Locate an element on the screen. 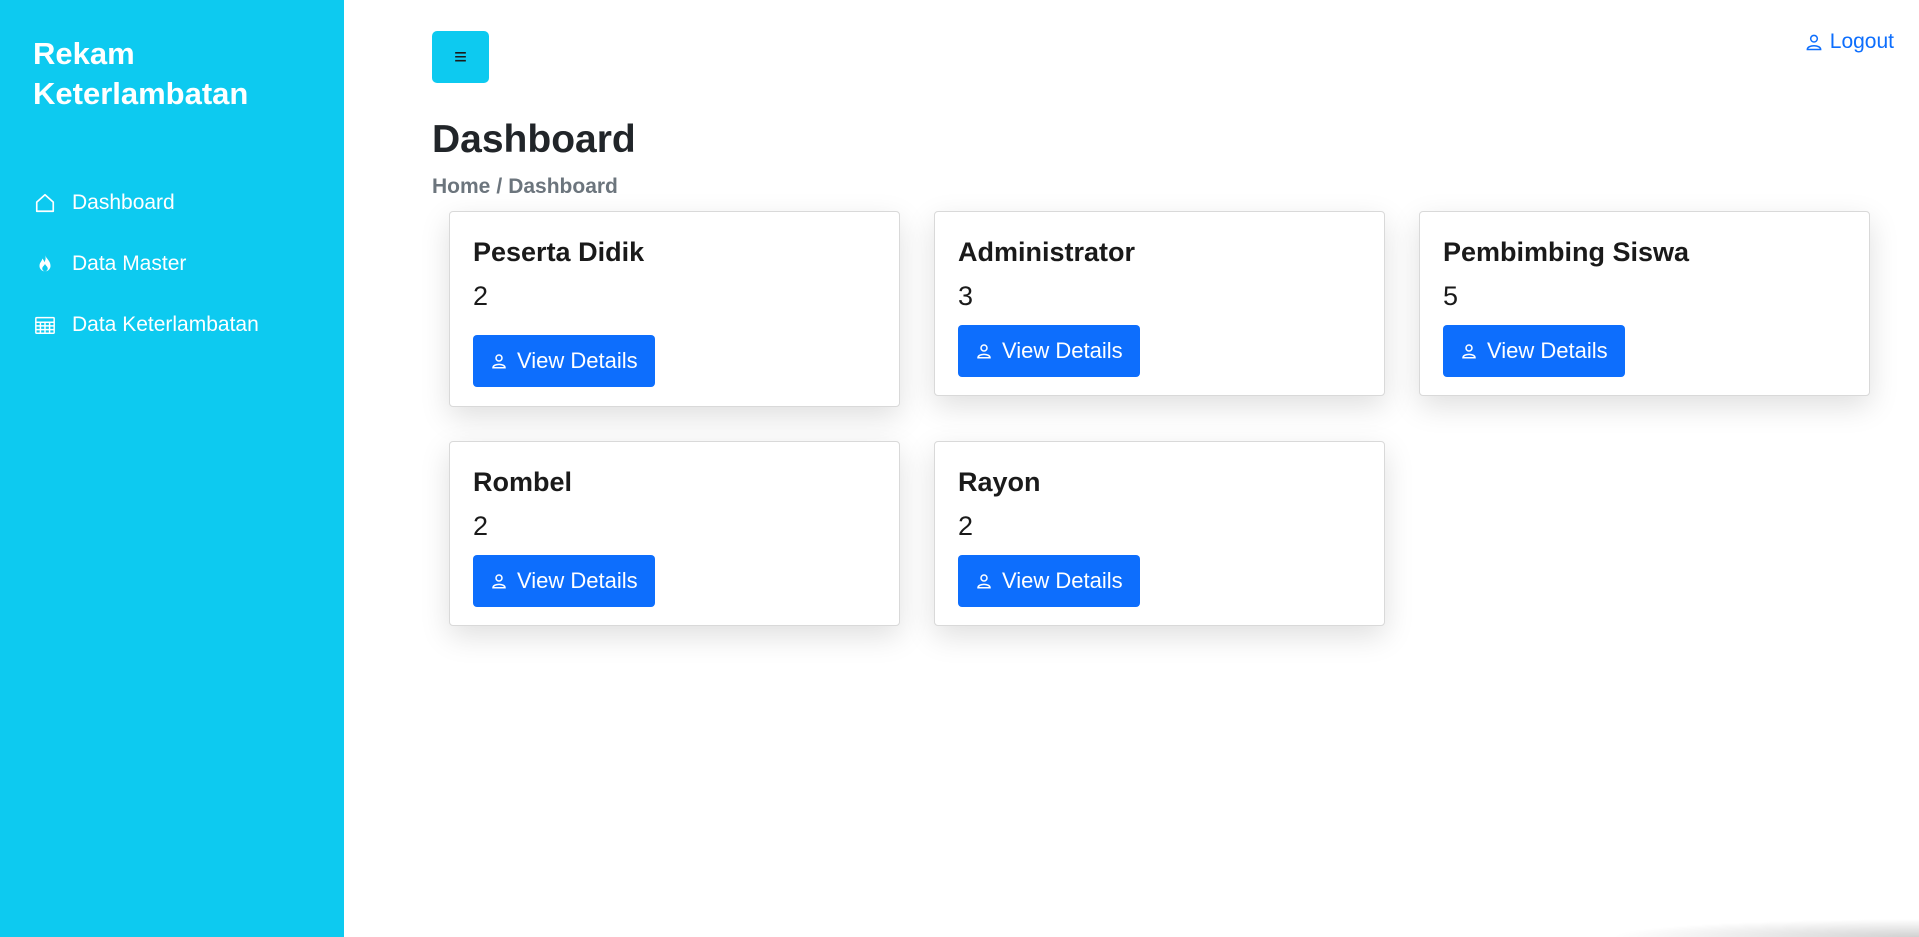  sidebar-item-label: Data Keterlambatan is located at coordinates (165, 324).